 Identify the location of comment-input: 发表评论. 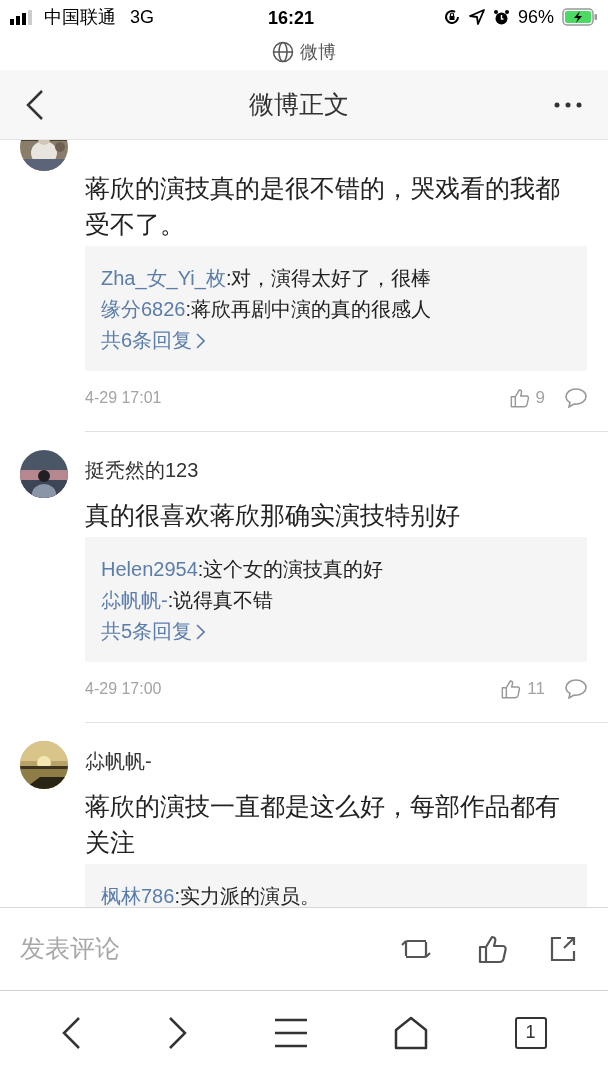
(210, 949).